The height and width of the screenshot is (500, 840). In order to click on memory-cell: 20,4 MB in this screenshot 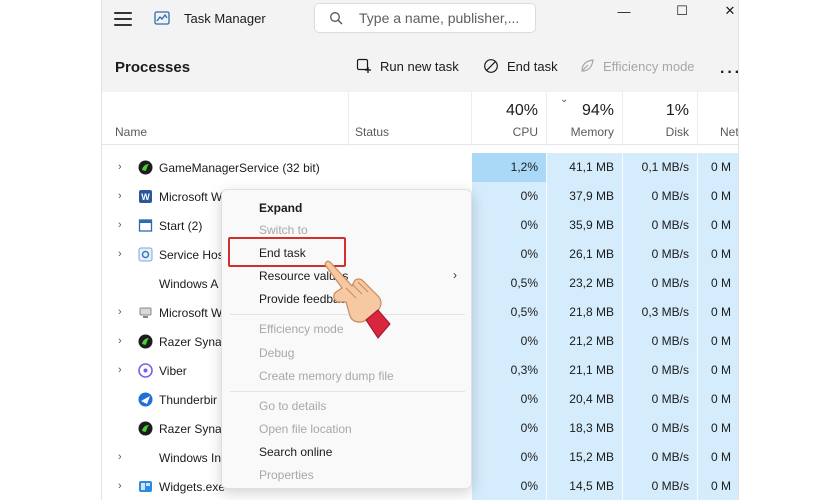, I will do `click(585, 399)`.